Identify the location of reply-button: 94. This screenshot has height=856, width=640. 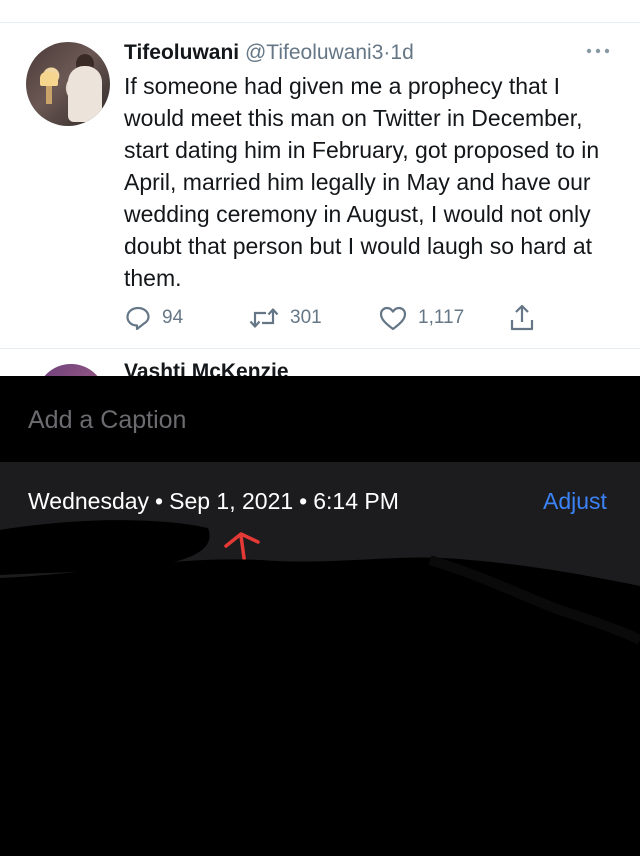
(153, 318).